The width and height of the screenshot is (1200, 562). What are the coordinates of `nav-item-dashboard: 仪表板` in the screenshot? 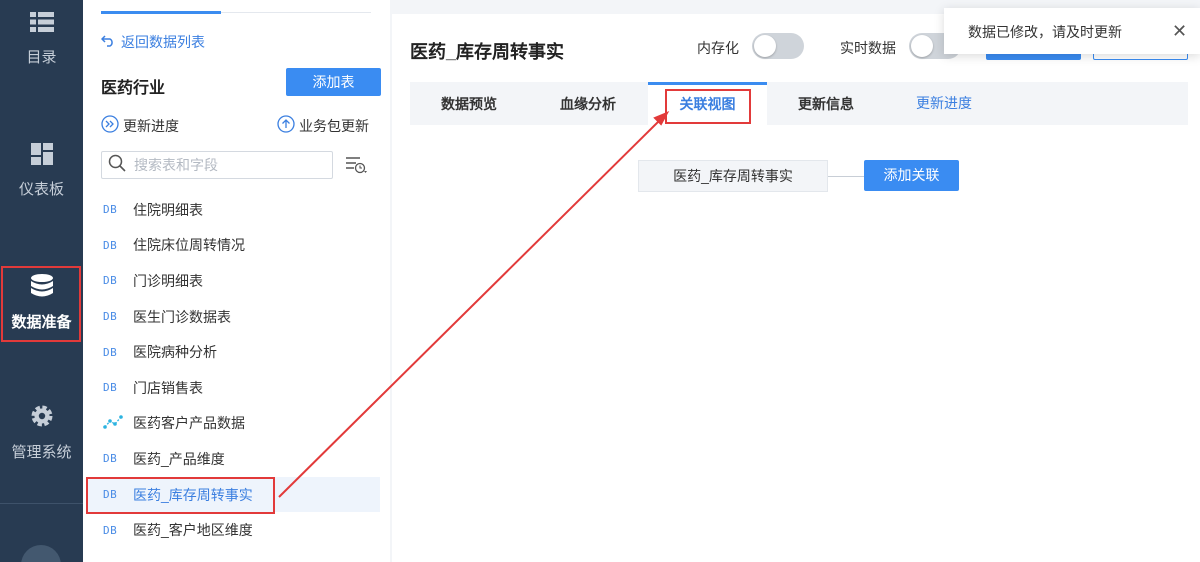 It's located at (41, 170).